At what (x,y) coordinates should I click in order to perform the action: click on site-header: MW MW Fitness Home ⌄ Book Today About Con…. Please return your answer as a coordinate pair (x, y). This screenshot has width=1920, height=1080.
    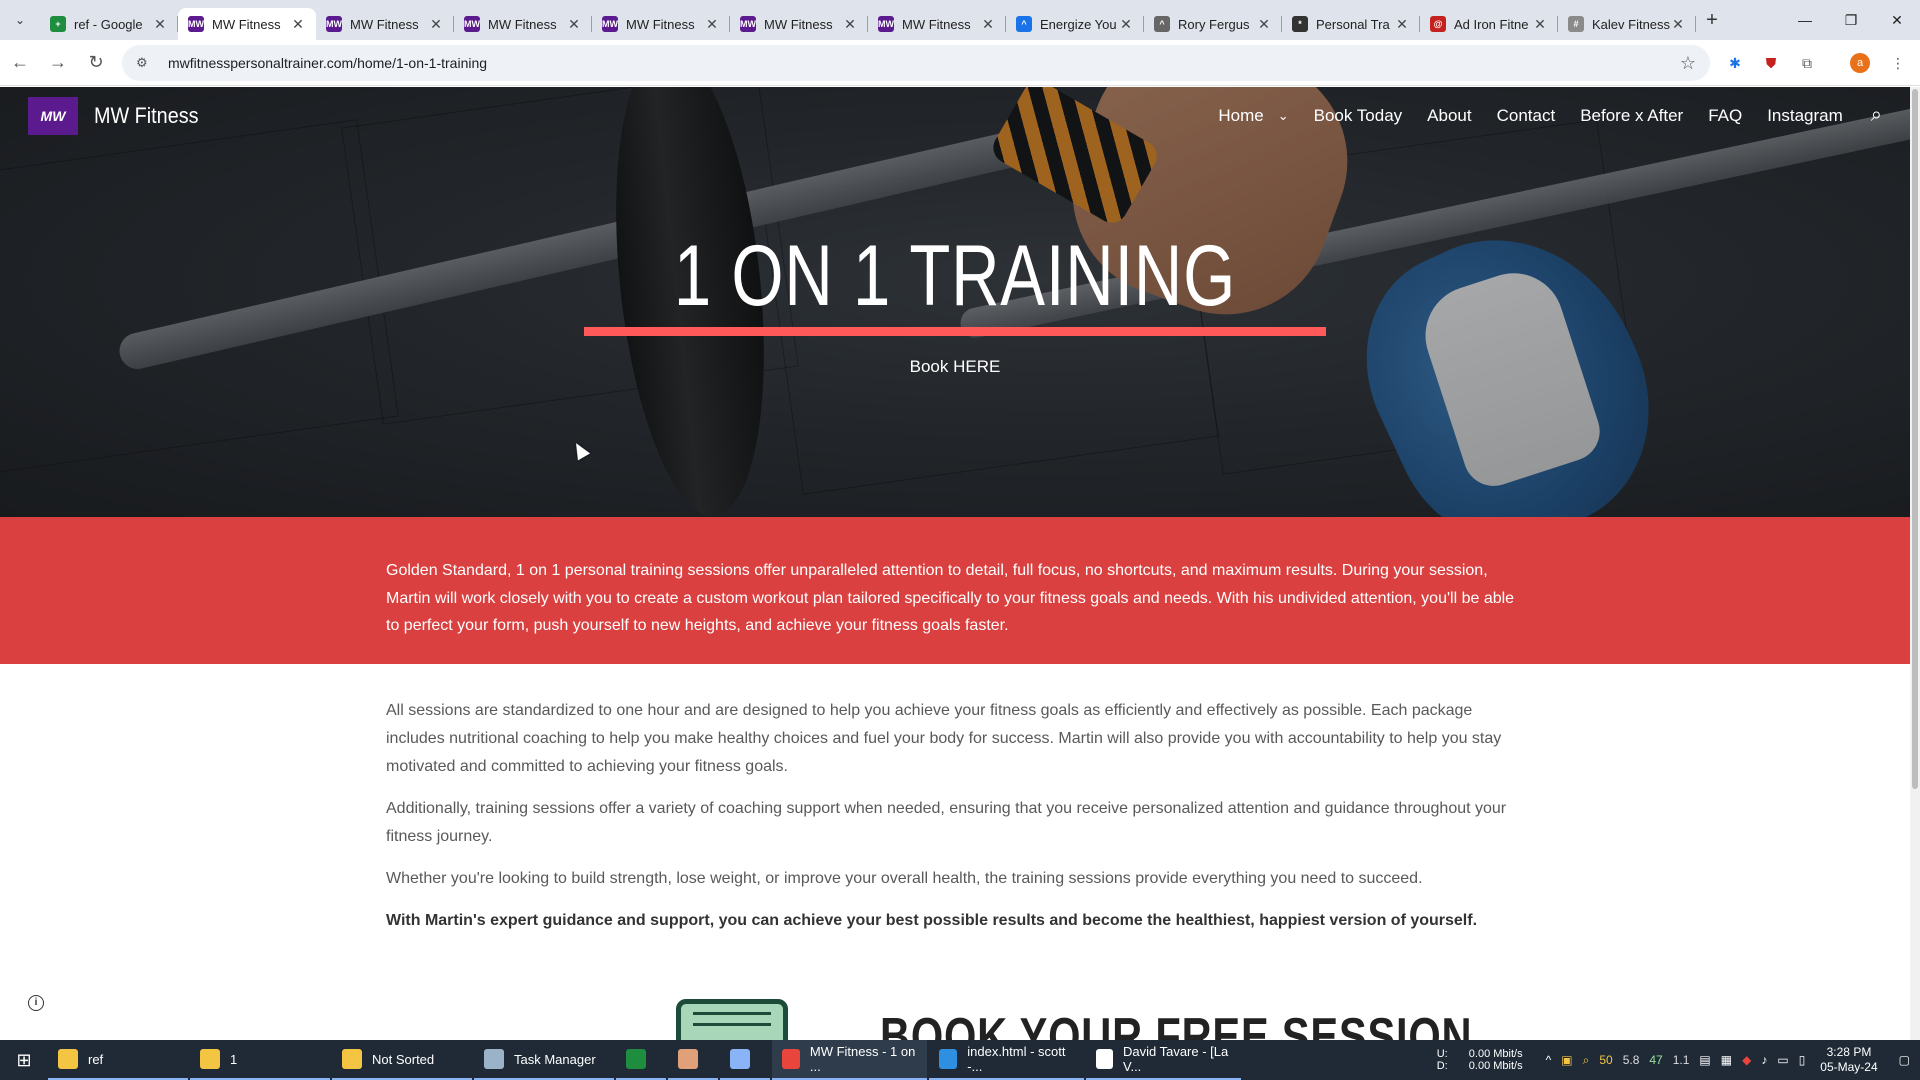
    Looking at the image, I should click on (955, 122).